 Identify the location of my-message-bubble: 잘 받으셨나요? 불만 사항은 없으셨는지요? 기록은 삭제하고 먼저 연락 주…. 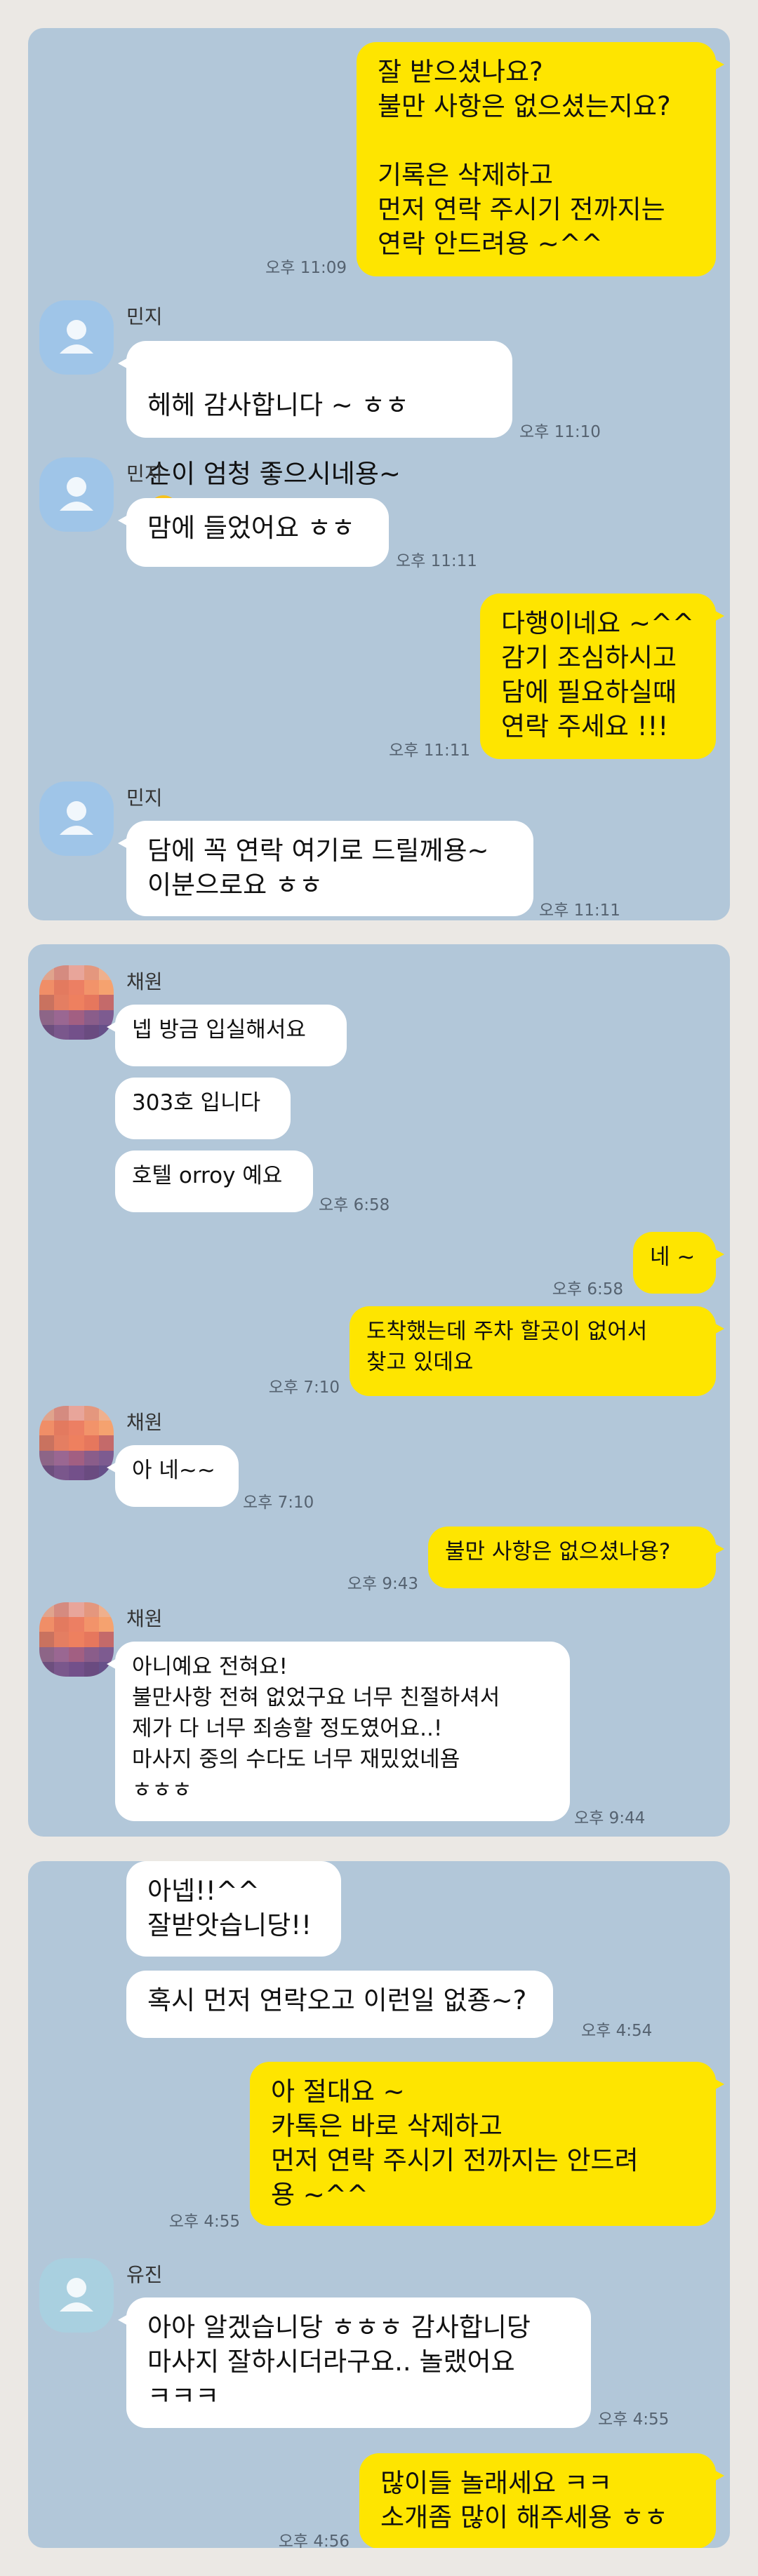
(540, 159).